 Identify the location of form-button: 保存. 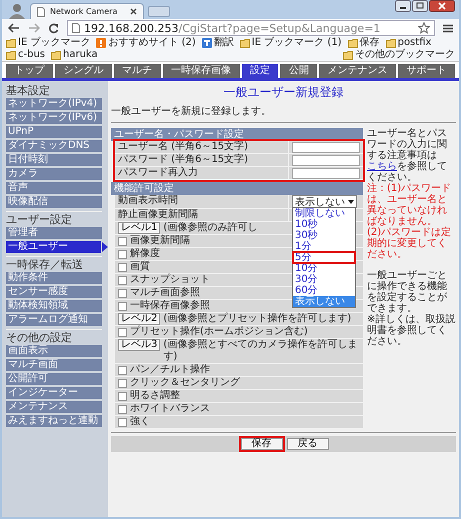
(261, 444).